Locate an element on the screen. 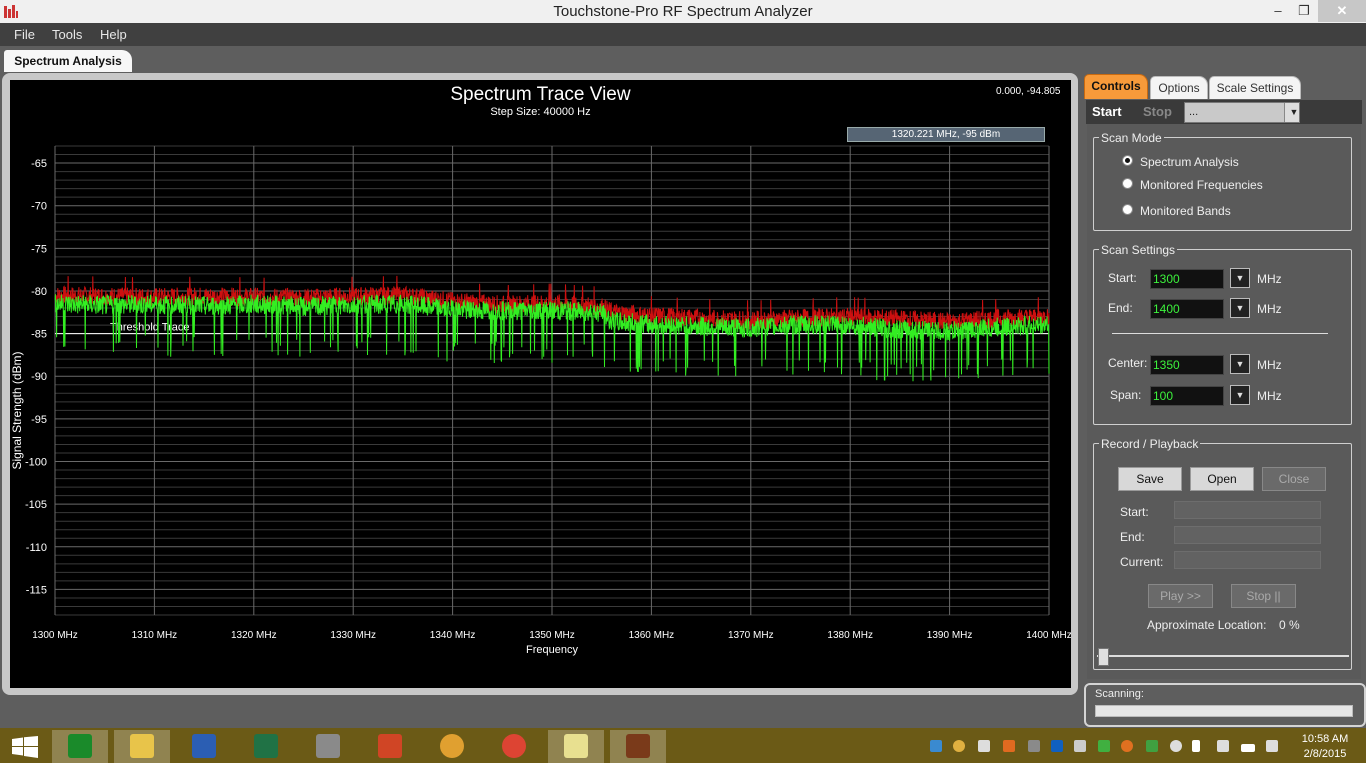 The image size is (1366, 763). label-monitored-frequencies: Monitored Frequencies is located at coordinates (1201, 185).